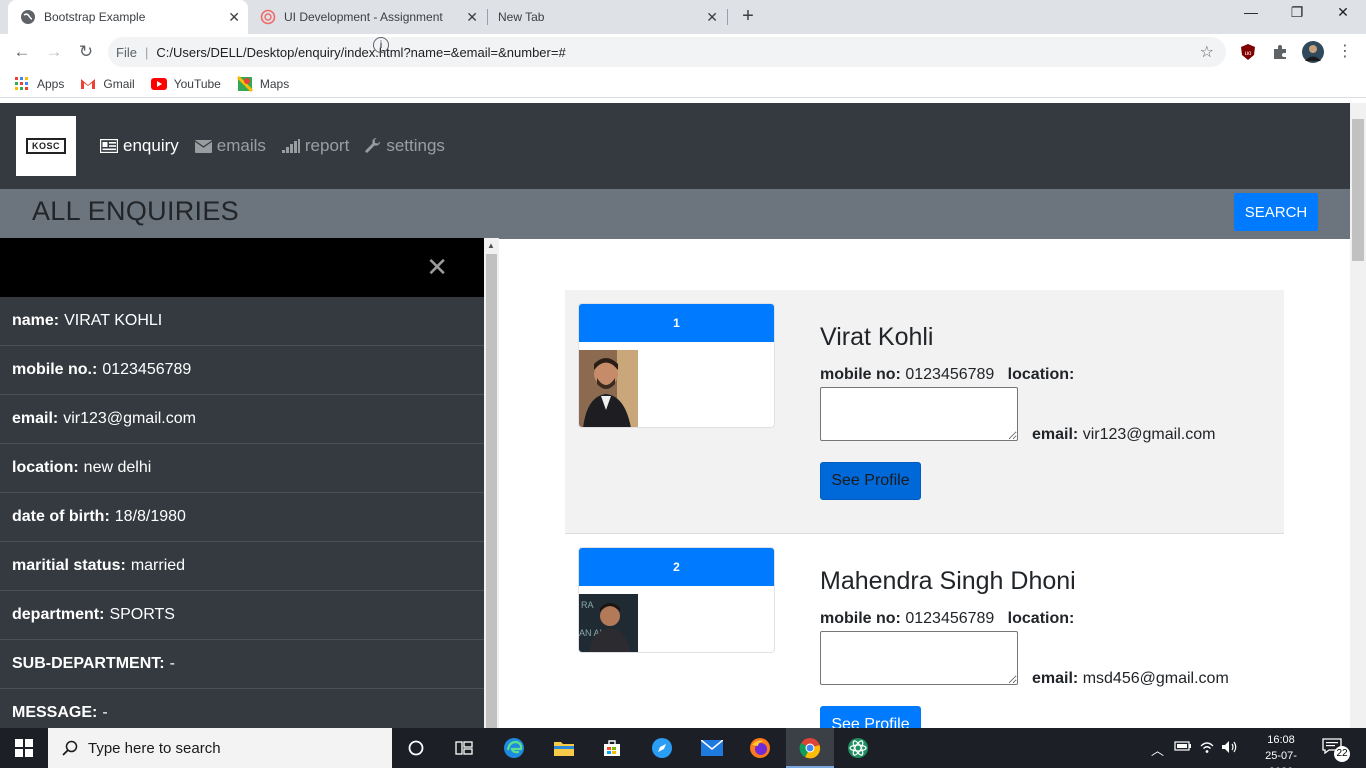  I want to click on forward-arrow-icon: →, so click(54, 52).